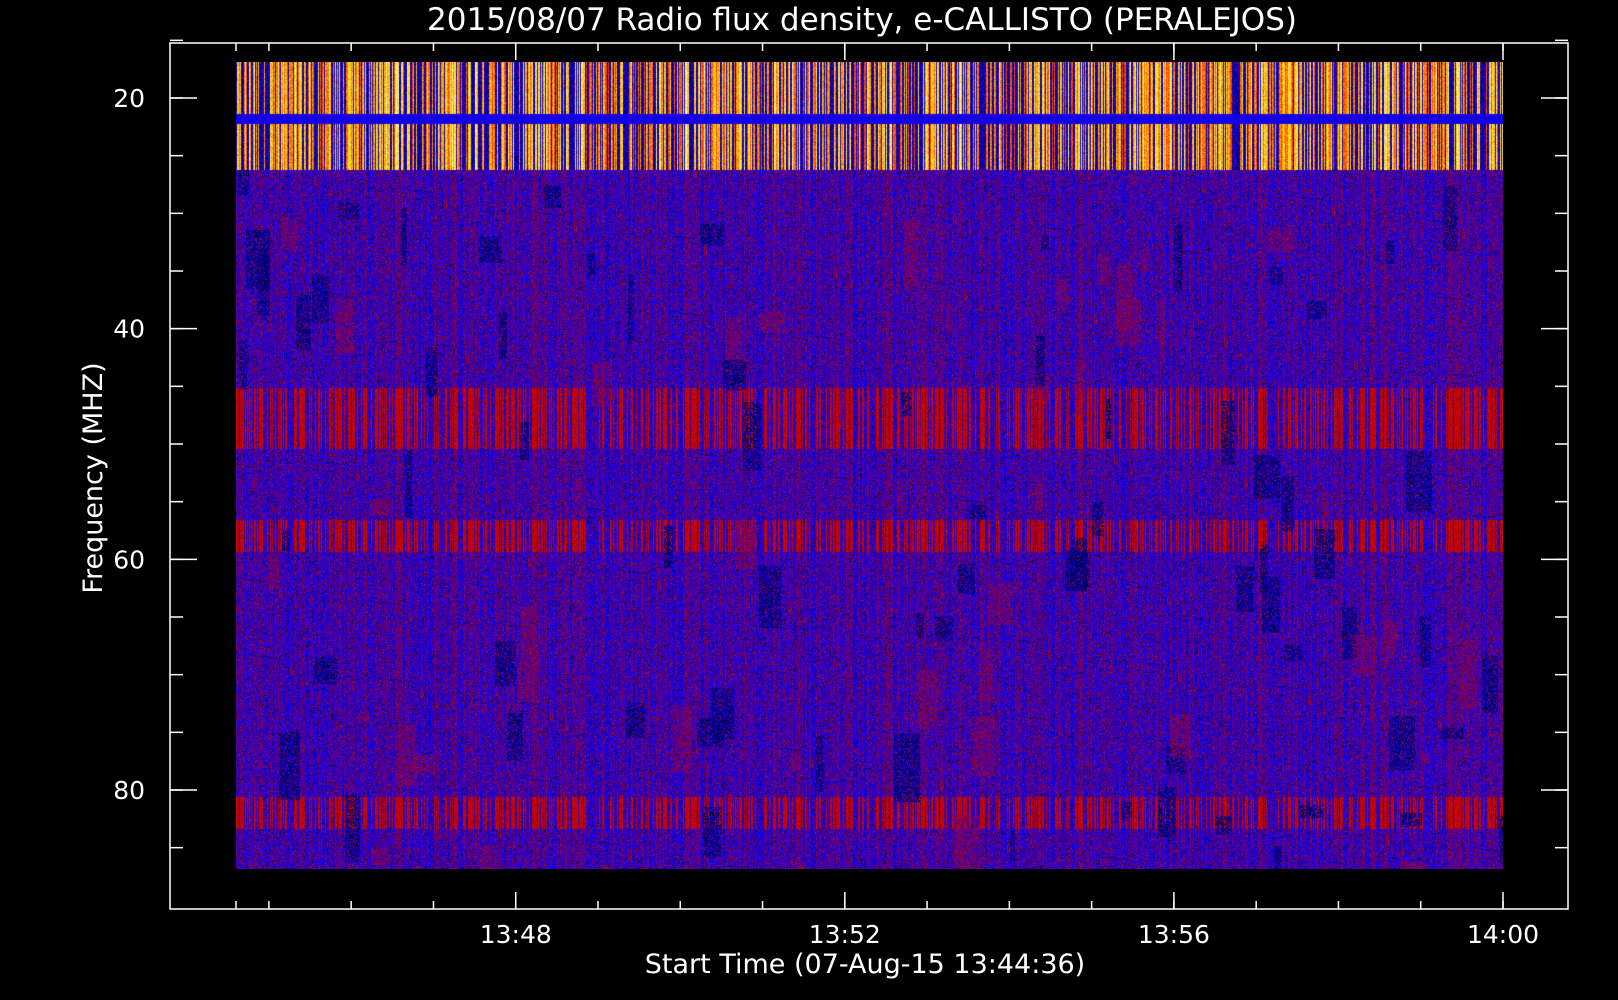 The height and width of the screenshot is (1000, 1618). What do you see at coordinates (1503, 934) in the screenshot?
I see `x-tick-label: 14:00` at bounding box center [1503, 934].